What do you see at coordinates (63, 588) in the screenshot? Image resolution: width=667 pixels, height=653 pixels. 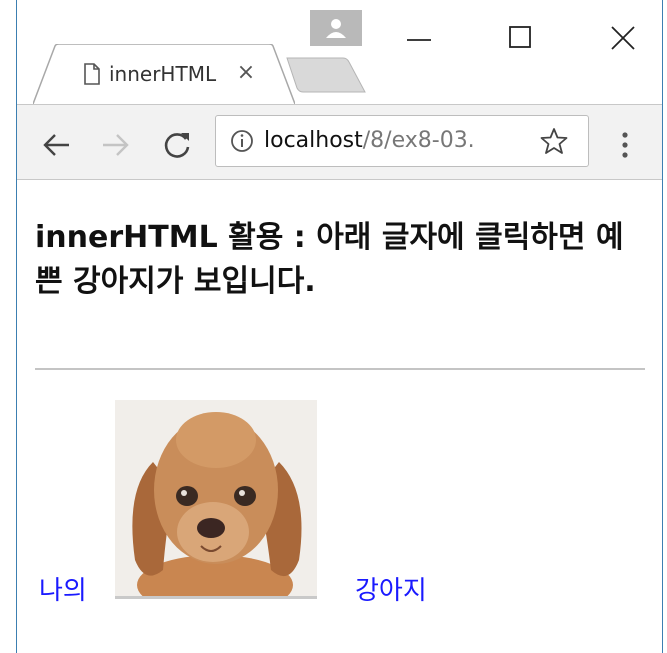 I see `link-prefix-text: 나의` at bounding box center [63, 588].